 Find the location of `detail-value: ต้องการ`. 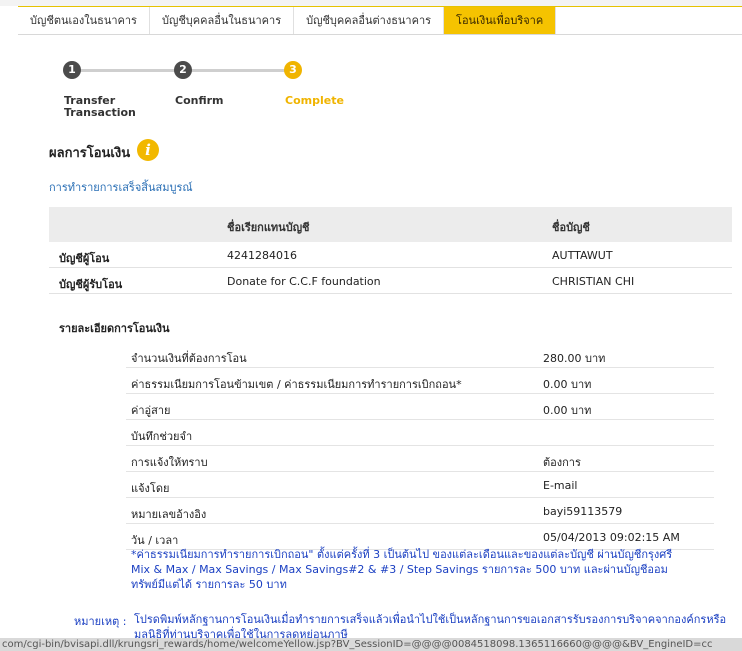

detail-value: ต้องการ is located at coordinates (562, 462).